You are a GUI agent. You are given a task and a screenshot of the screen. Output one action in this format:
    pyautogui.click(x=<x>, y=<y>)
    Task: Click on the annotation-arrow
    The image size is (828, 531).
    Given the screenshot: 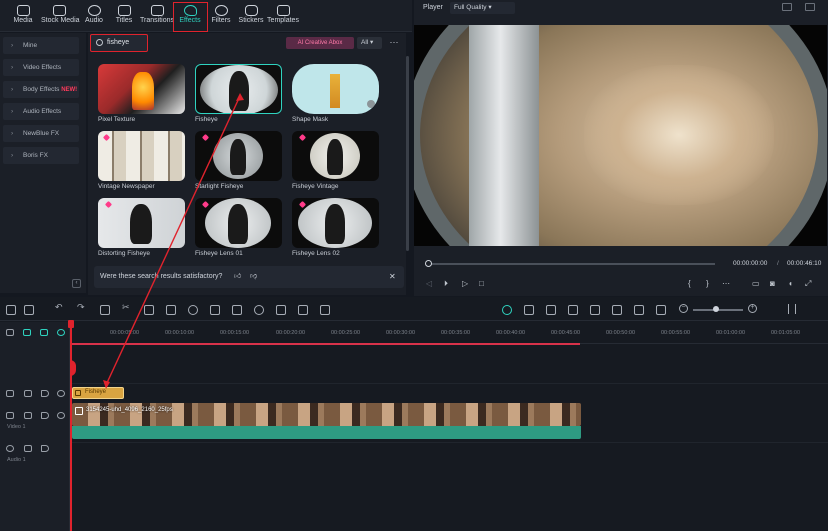 What is the action you would take?
    pyautogui.click(x=173, y=241)
    